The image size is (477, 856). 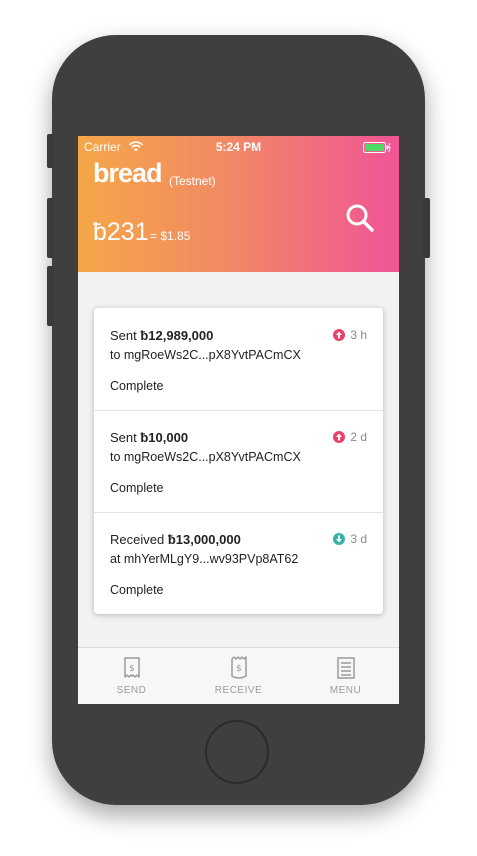 What do you see at coordinates (121, 232) in the screenshot?
I see `balance-amount: ƀ231` at bounding box center [121, 232].